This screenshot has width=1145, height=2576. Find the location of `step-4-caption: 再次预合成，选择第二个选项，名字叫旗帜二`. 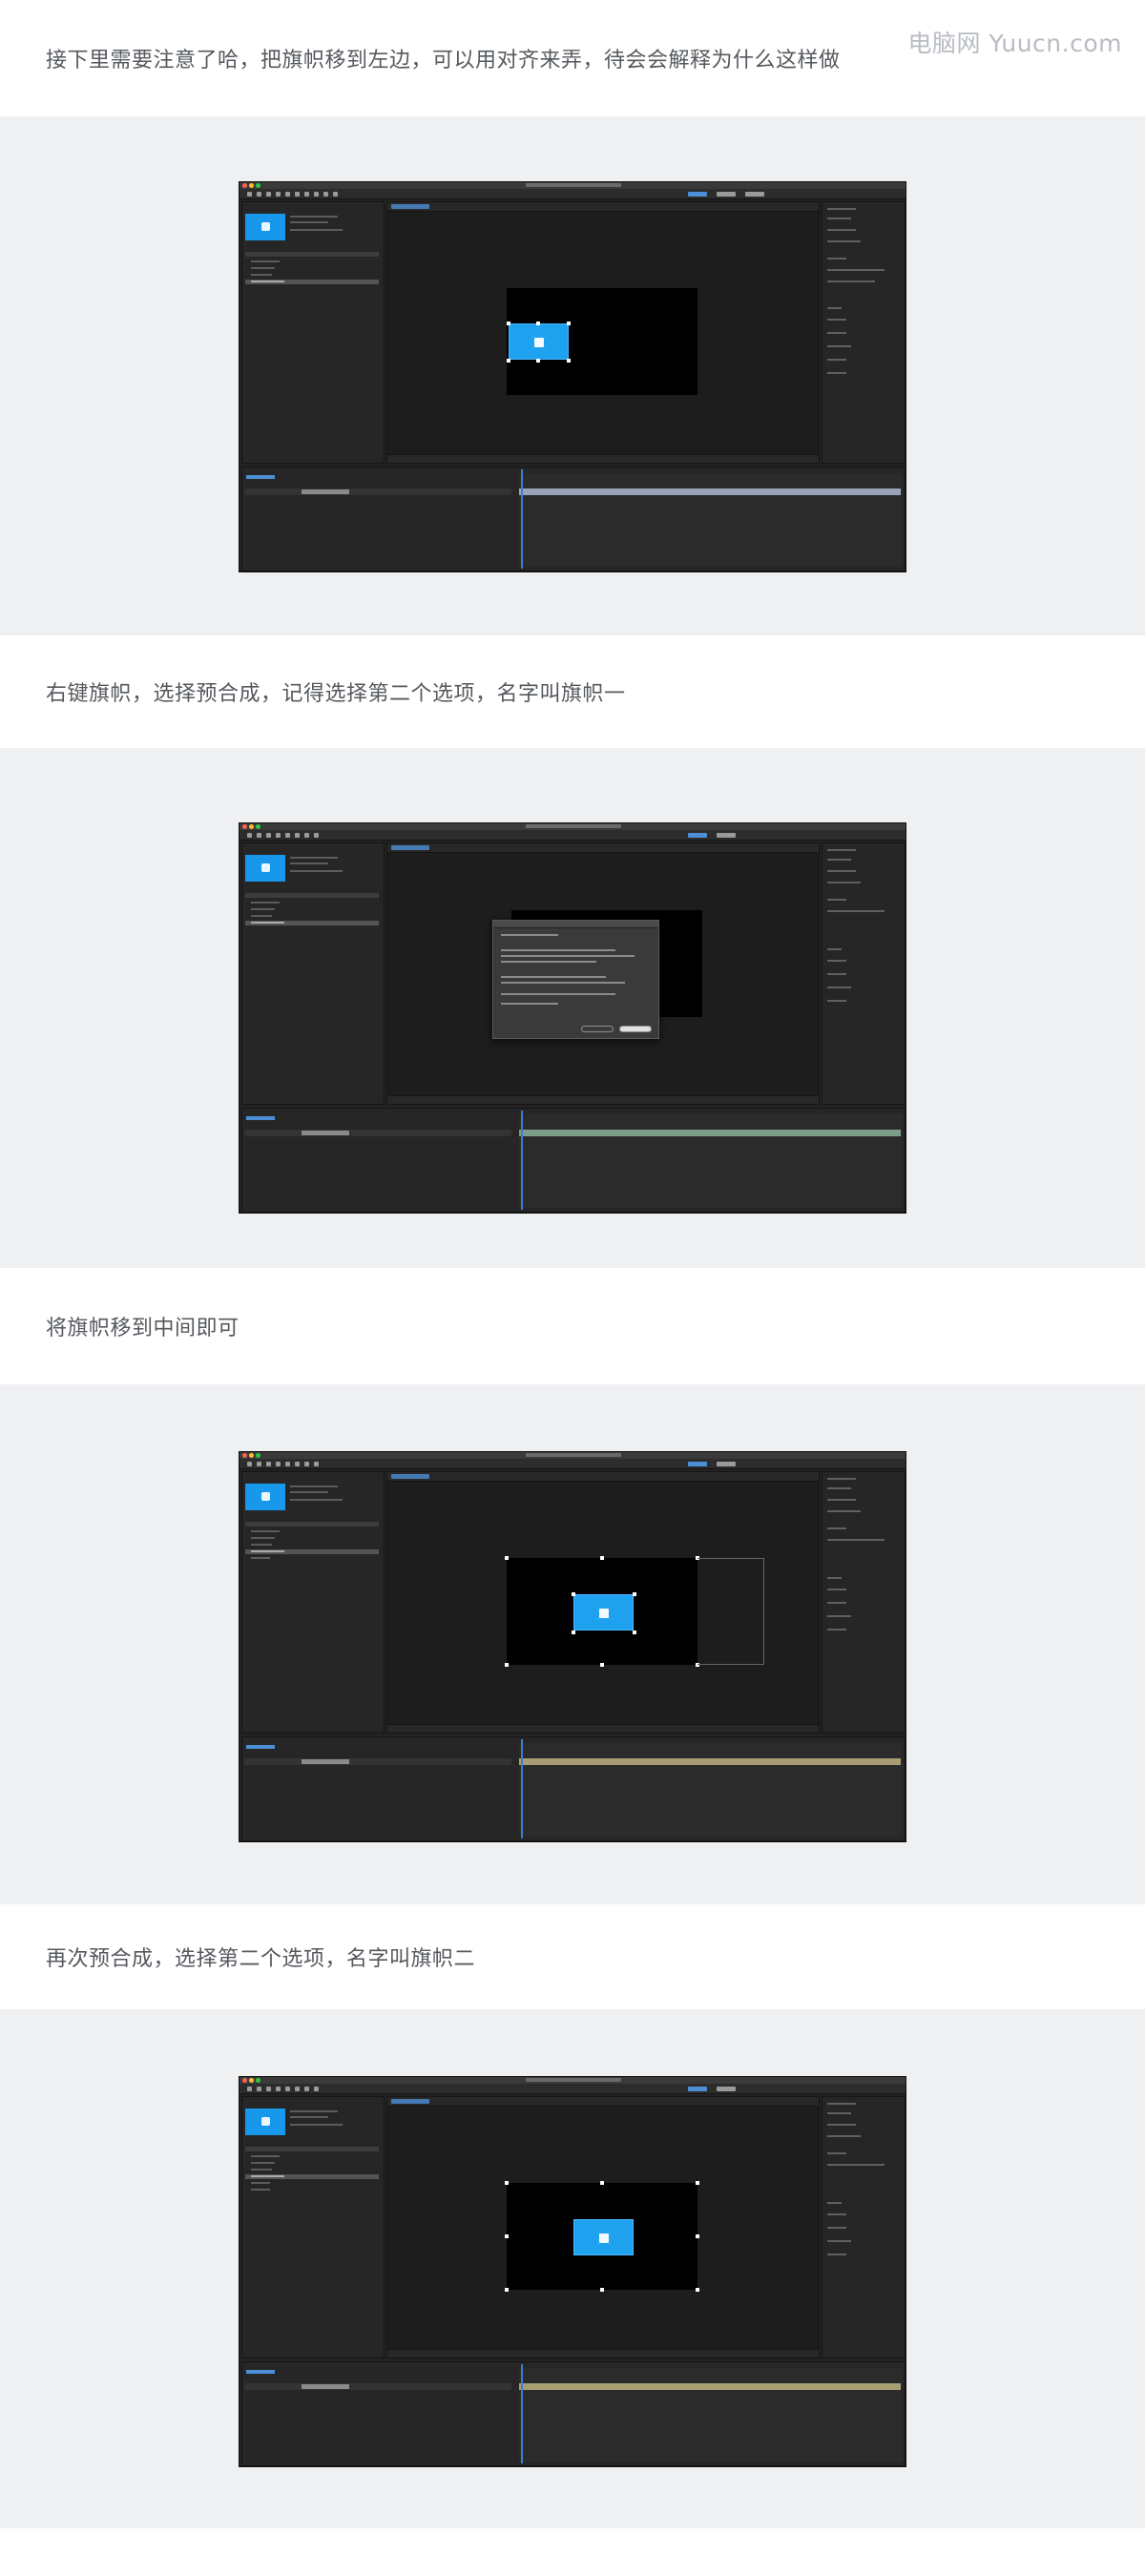

step-4-caption: 再次预合成，选择第二个选项，名字叫旗帜二 is located at coordinates (261, 1959).